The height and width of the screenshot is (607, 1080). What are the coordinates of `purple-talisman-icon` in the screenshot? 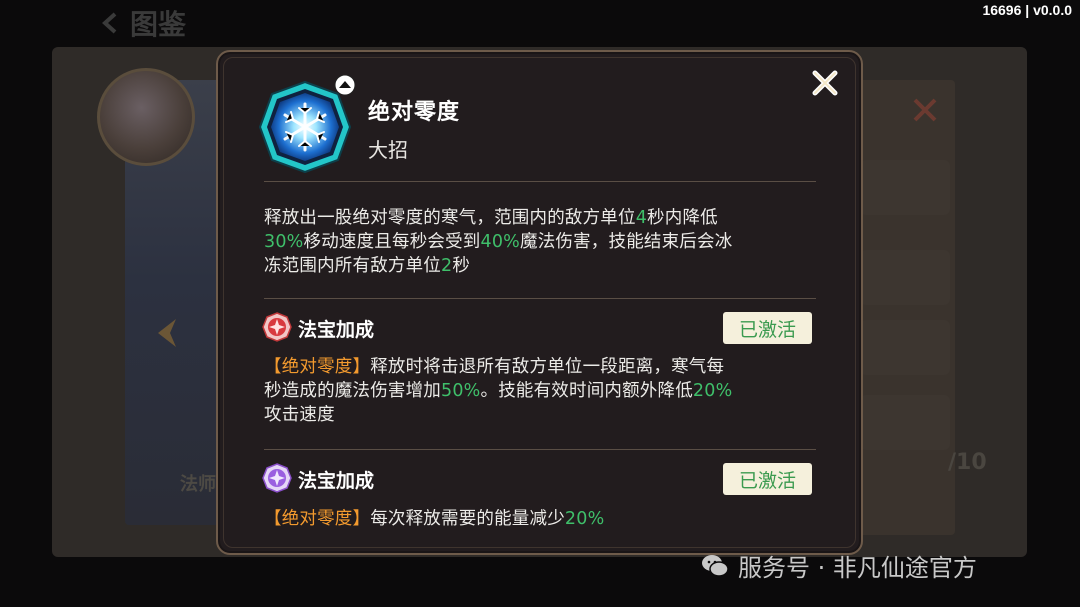 It's located at (277, 478).